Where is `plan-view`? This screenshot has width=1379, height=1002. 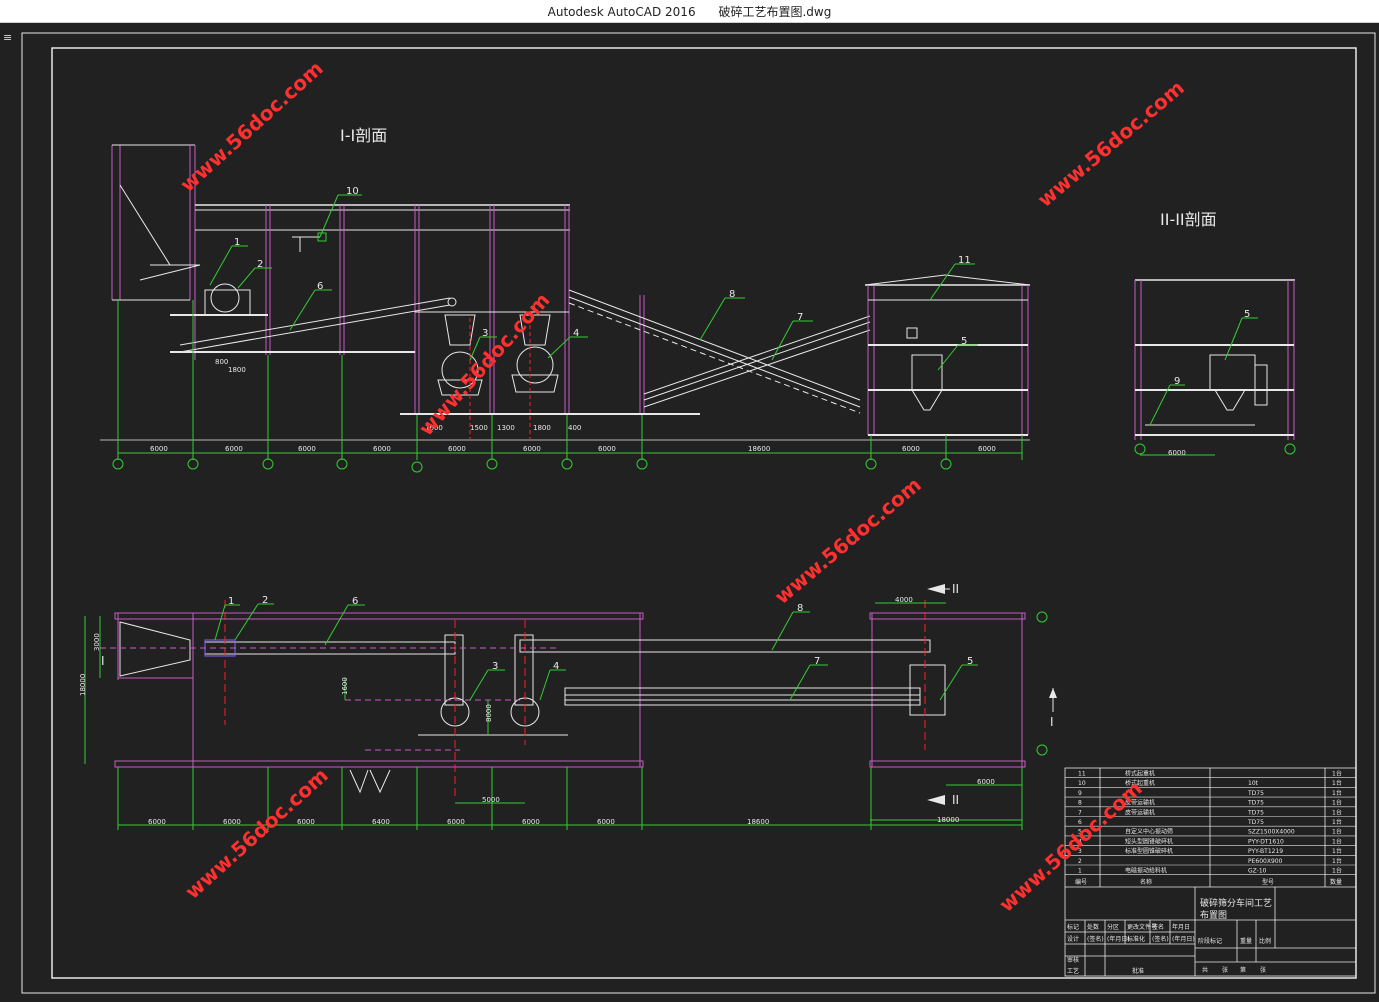 plan-view is located at coordinates (574, 700).